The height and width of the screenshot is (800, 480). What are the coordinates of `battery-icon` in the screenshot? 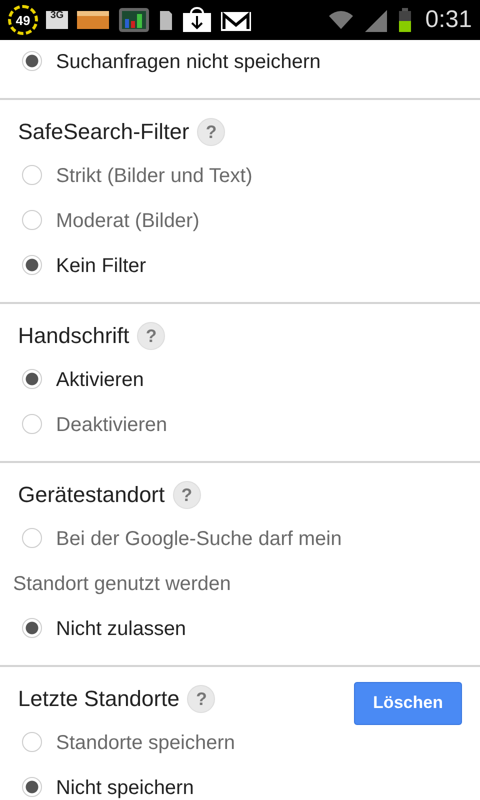 It's located at (405, 20).